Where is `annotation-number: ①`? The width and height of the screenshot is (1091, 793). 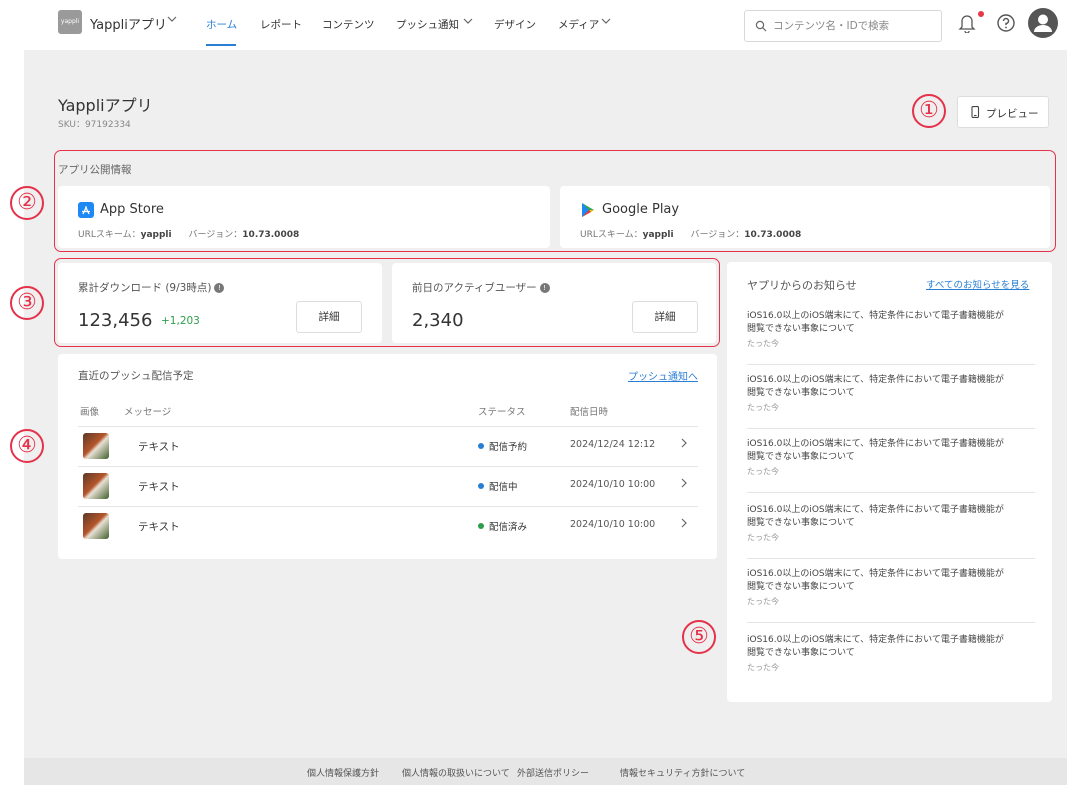
annotation-number: ① is located at coordinates (929, 111).